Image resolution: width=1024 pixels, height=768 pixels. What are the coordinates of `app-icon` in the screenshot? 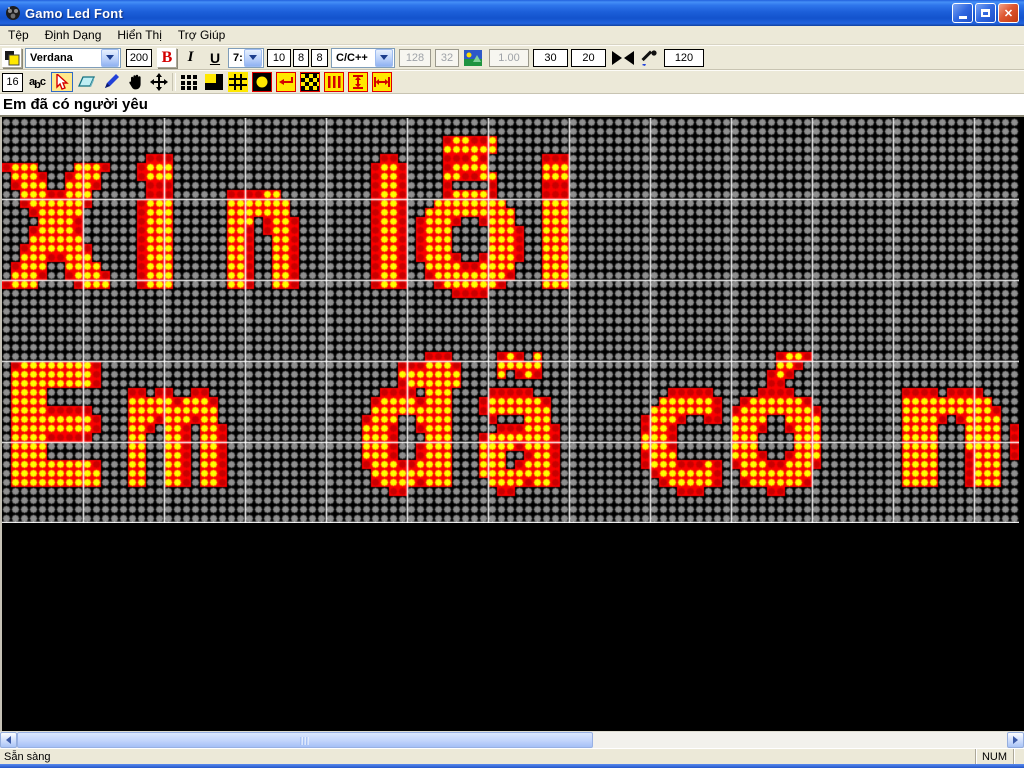 It's located at (13, 13).